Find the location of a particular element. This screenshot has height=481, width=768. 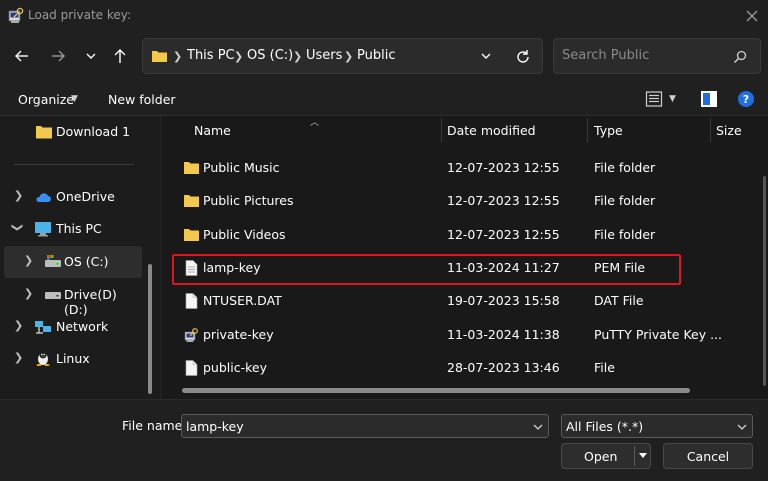

column-header-label: Type is located at coordinates (608, 130).